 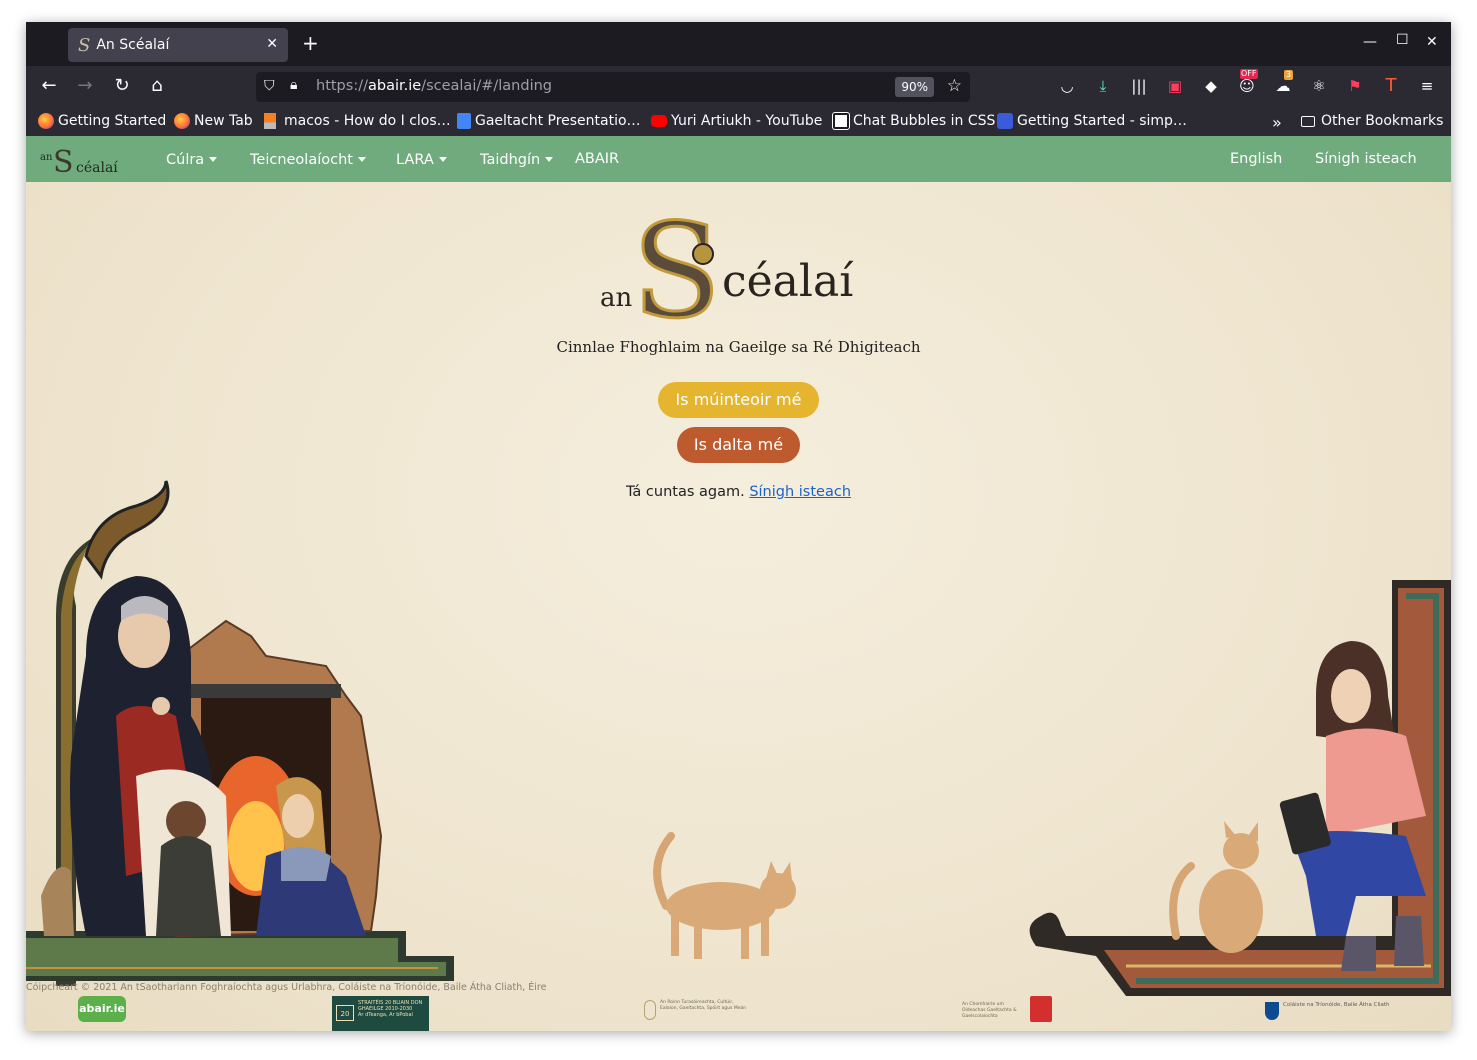 I want to click on language-toggle: English, so click(x=1256, y=159).